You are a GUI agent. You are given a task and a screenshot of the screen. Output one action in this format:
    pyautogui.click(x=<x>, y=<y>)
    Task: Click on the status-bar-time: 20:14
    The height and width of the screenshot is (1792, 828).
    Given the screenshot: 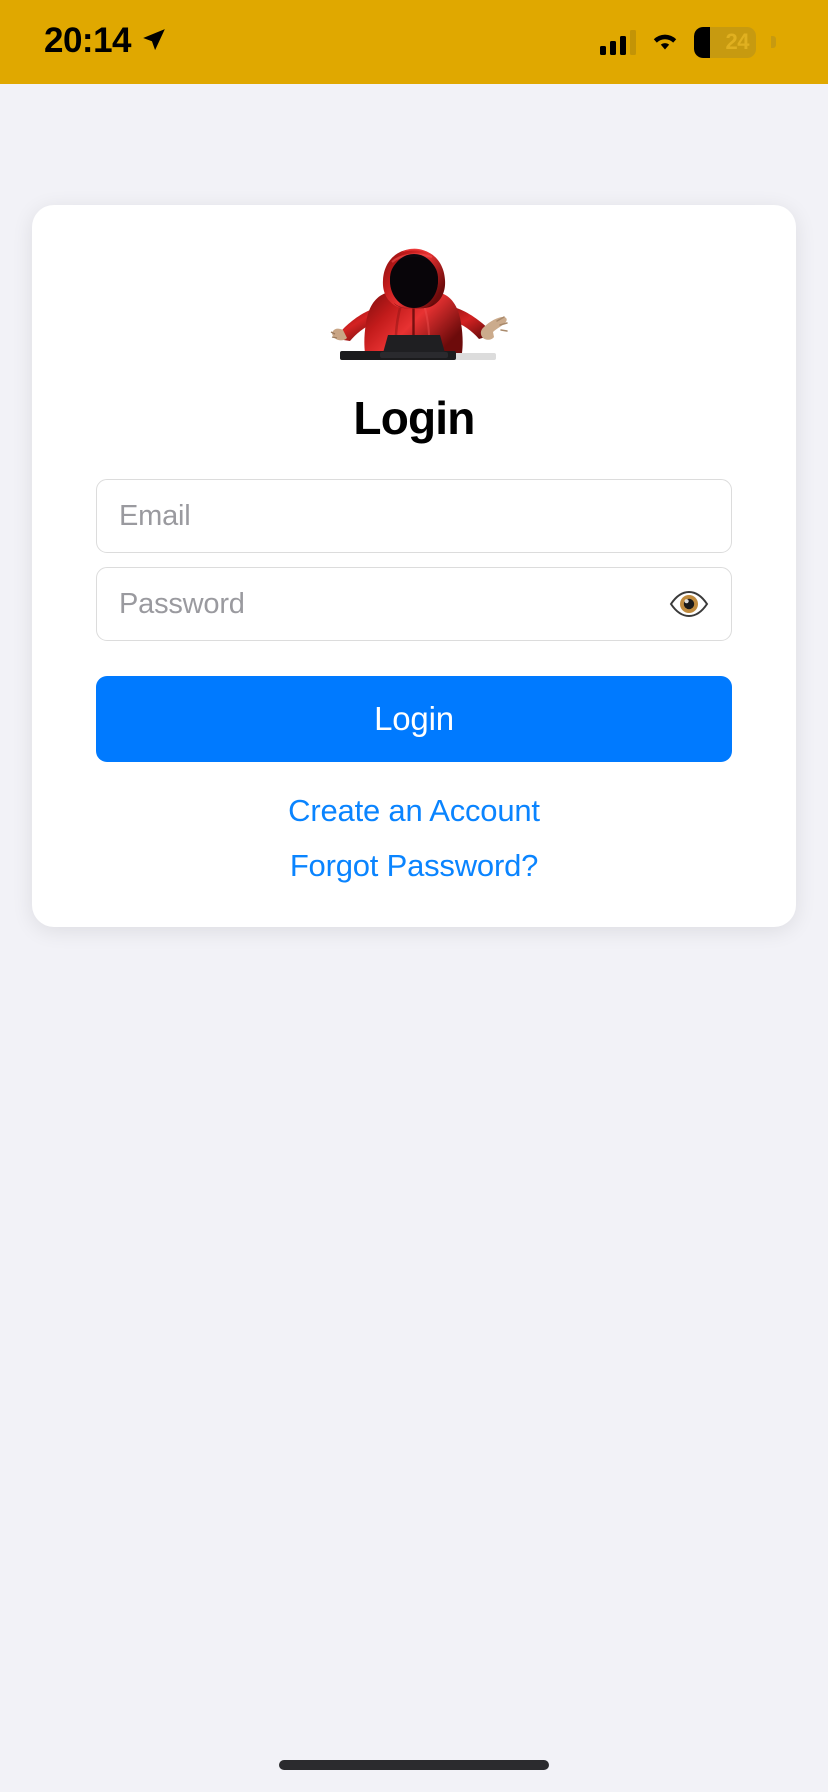 What is the action you would take?
    pyautogui.click(x=88, y=40)
    